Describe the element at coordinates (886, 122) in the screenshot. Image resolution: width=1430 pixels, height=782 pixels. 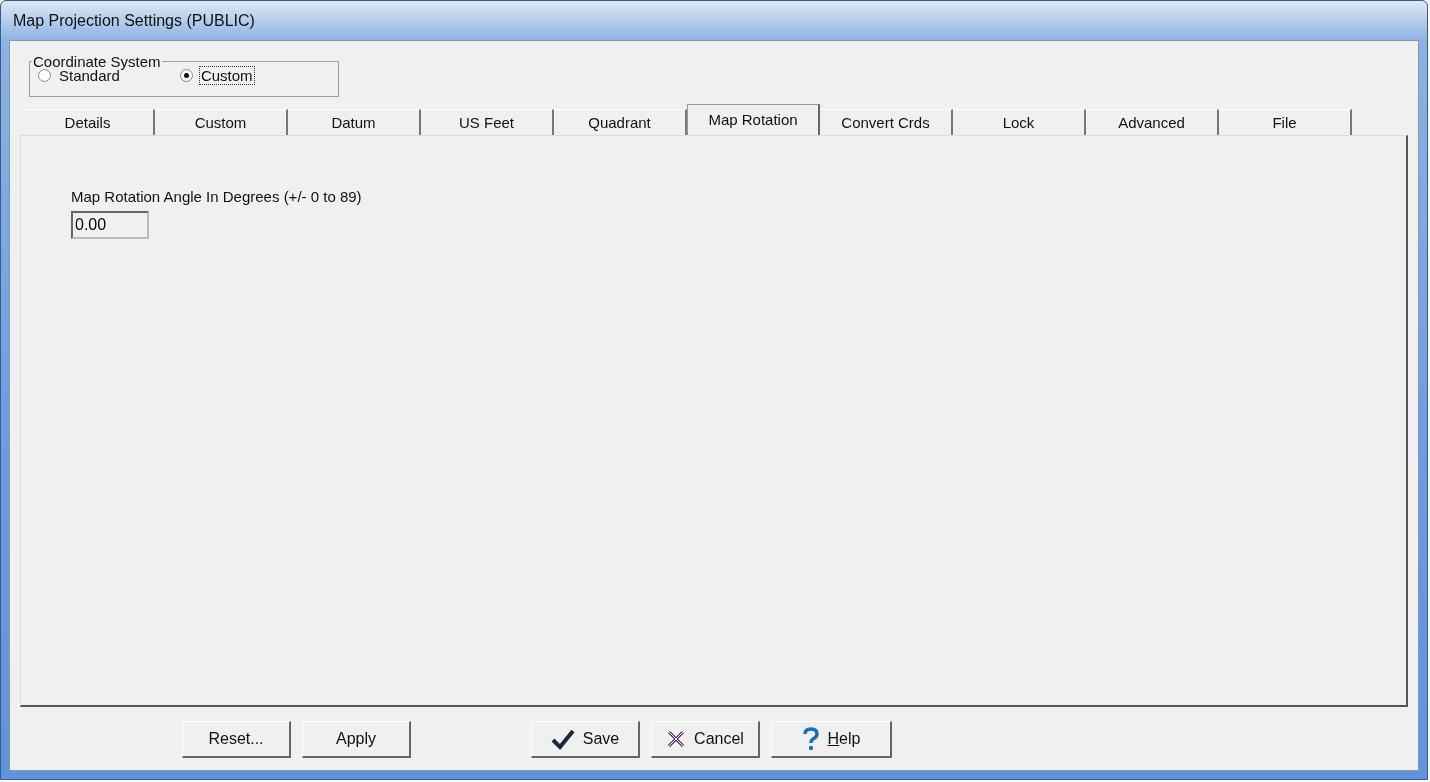
I see `tab: Convert Crds` at that location.